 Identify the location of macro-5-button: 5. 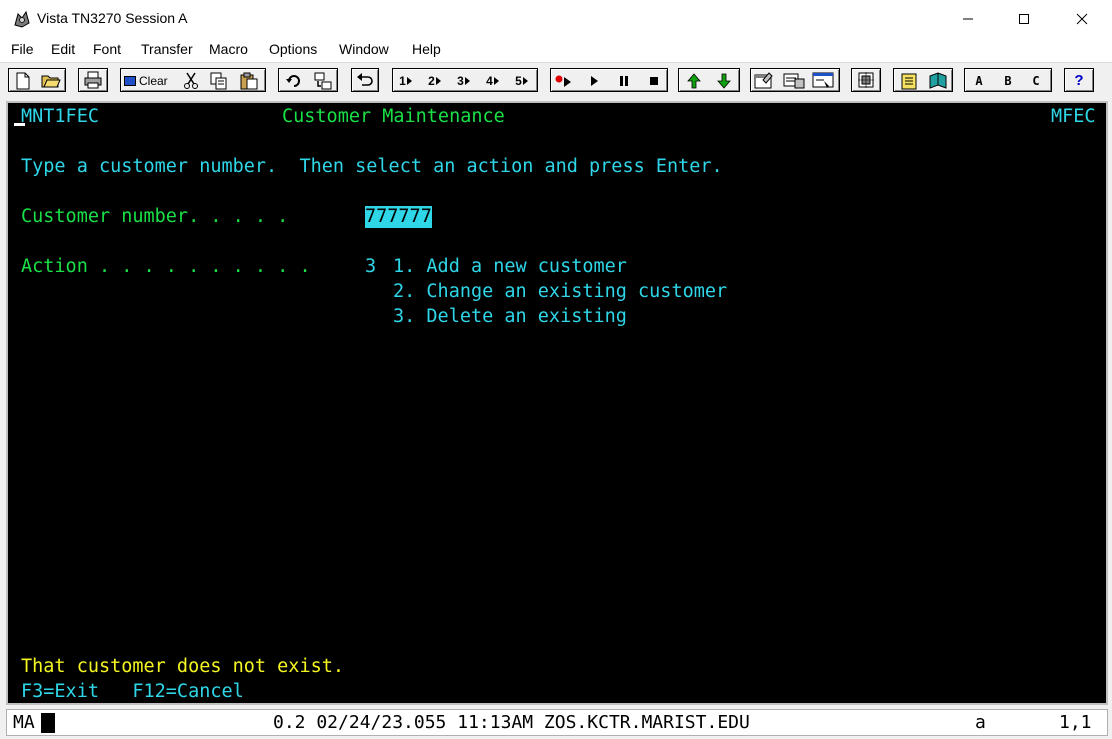
(522, 81).